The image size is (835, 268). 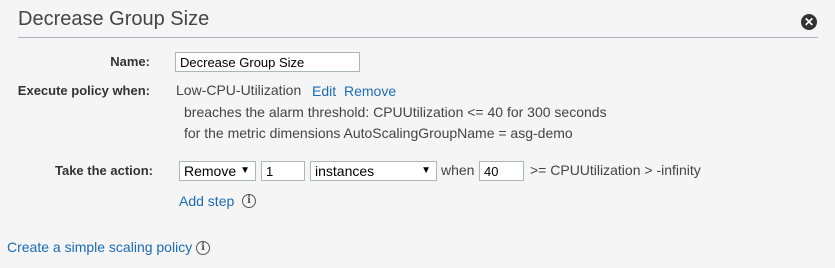 I want to click on when-label: when, so click(x=458, y=170).